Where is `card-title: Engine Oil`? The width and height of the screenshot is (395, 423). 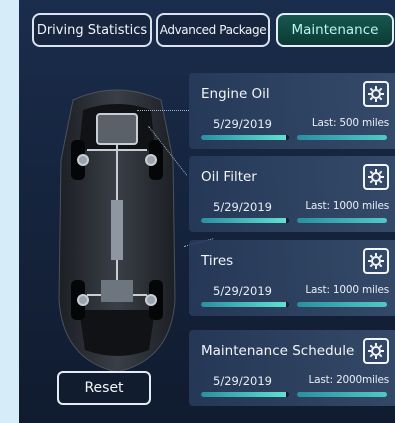
card-title: Engine Oil is located at coordinates (235, 94).